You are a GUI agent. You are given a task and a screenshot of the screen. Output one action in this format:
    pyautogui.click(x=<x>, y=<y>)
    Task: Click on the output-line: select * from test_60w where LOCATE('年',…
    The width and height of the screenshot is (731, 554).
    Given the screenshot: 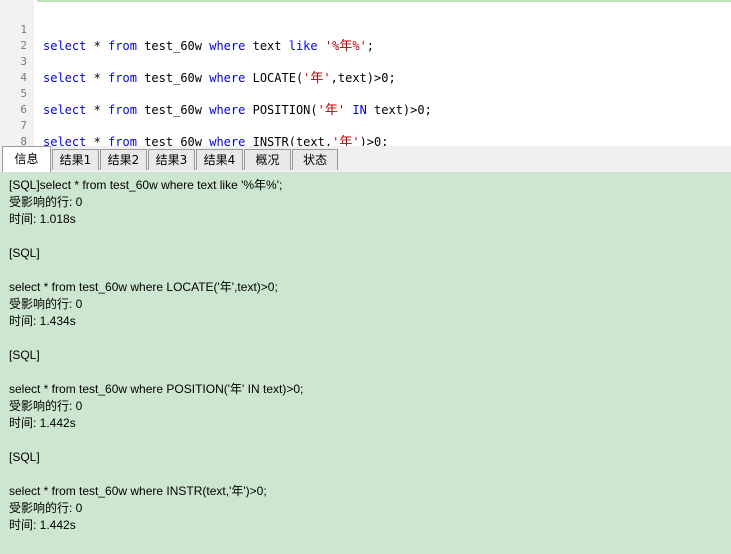 What is the action you would take?
    pyautogui.click(x=143, y=287)
    